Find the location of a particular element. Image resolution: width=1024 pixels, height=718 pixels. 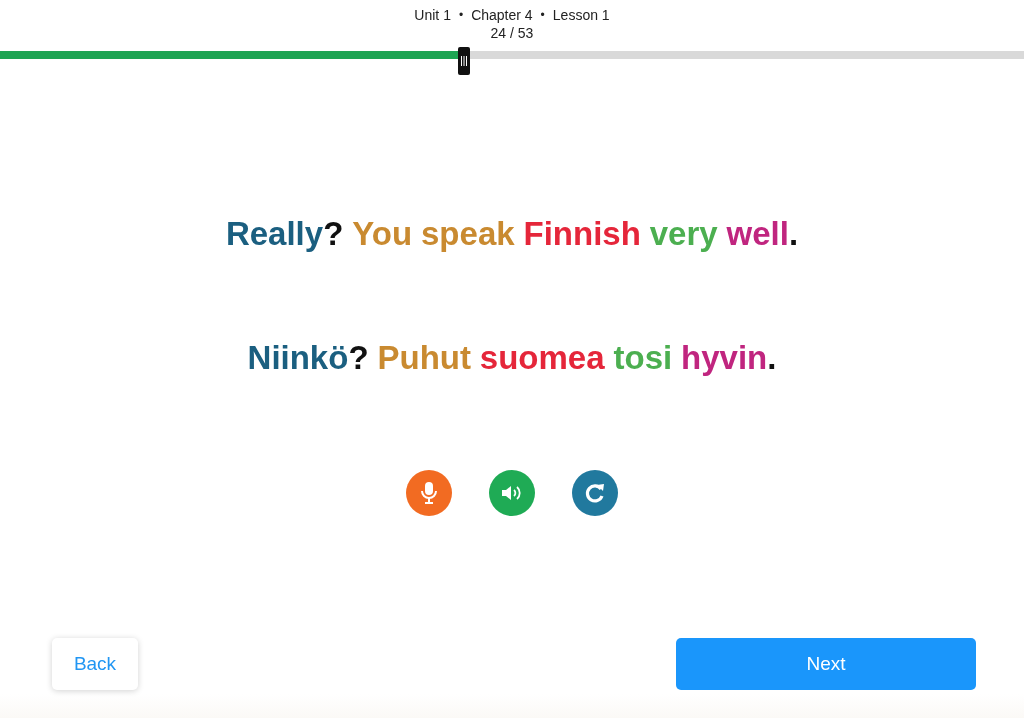

back-button: Back is located at coordinates (95, 664).